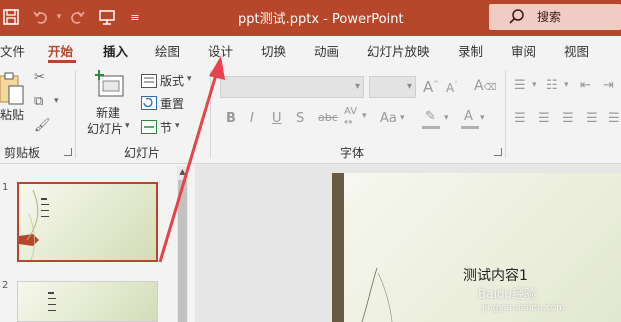 Image resolution: width=621 pixels, height=322 pixels. What do you see at coordinates (402, 118) in the screenshot?
I see `change-case-dropdown-icon: ▾` at bounding box center [402, 118].